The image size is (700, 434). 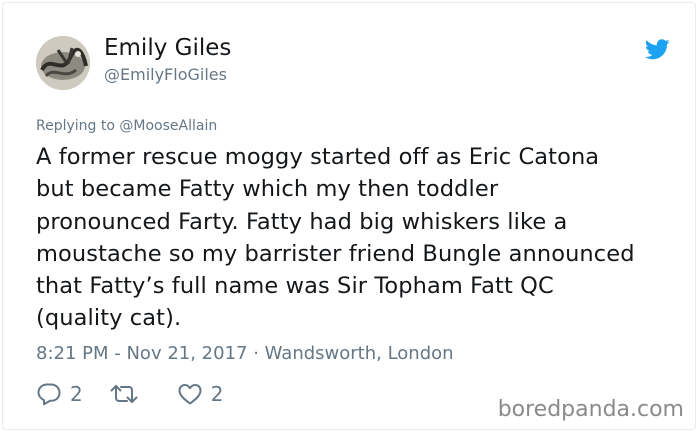 What do you see at coordinates (168, 126) in the screenshot?
I see `reply-mention-link: @MooseAllain` at bounding box center [168, 126].